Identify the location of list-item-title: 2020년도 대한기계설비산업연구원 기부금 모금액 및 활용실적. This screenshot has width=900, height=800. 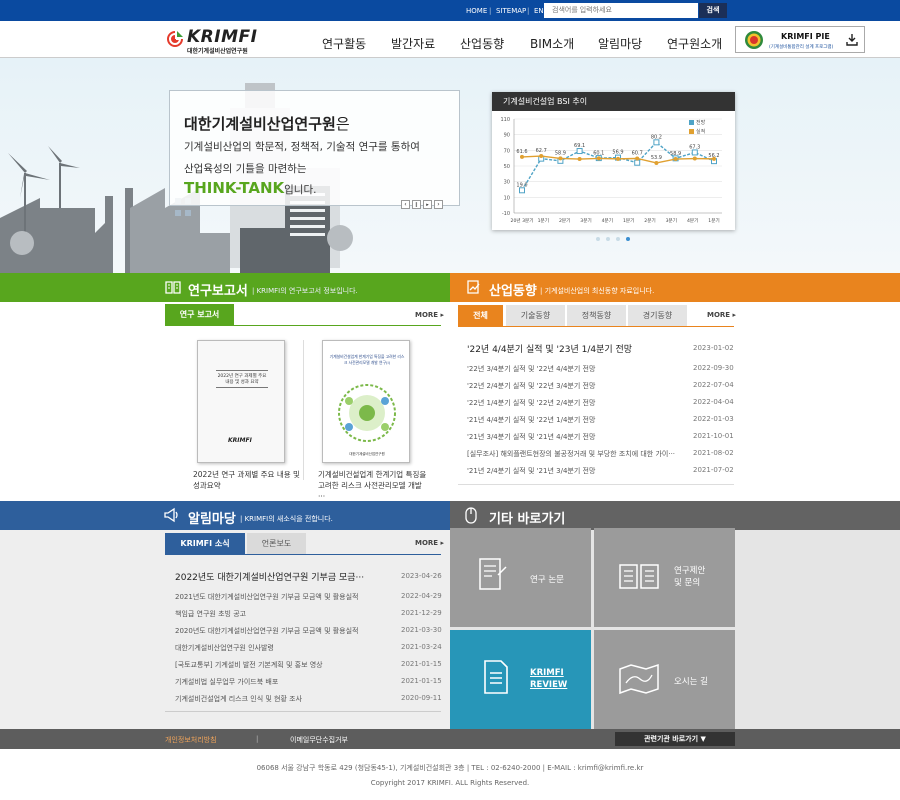
(267, 631).